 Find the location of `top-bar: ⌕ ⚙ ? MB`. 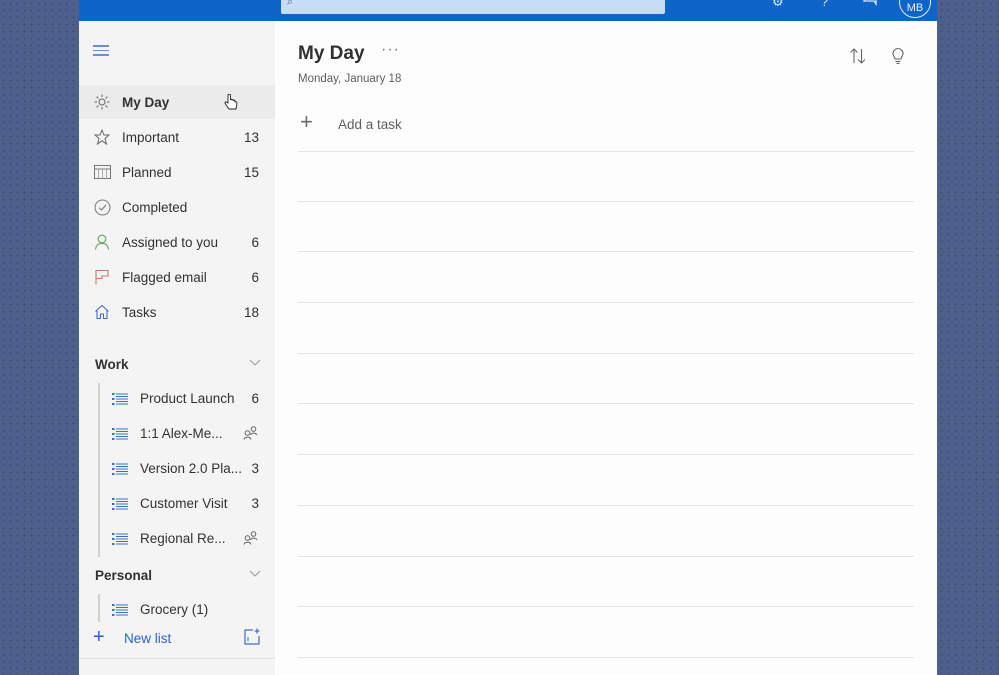

top-bar: ⌕ ⚙ ? MB is located at coordinates (508, 10).